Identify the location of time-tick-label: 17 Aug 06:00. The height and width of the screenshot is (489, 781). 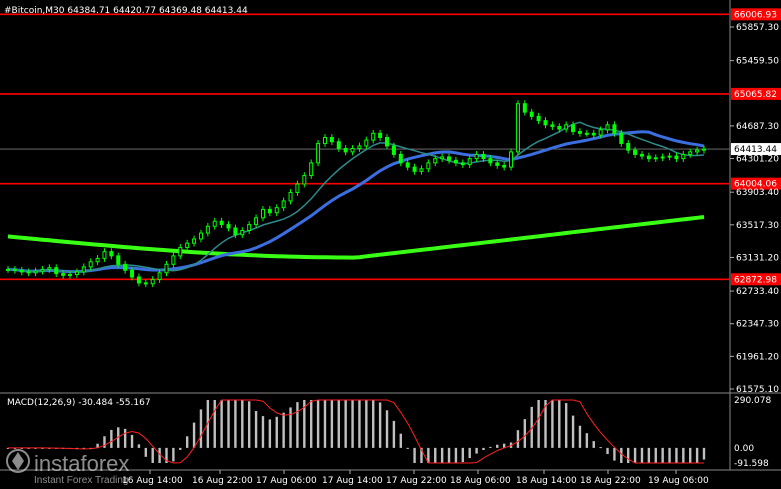
(286, 481).